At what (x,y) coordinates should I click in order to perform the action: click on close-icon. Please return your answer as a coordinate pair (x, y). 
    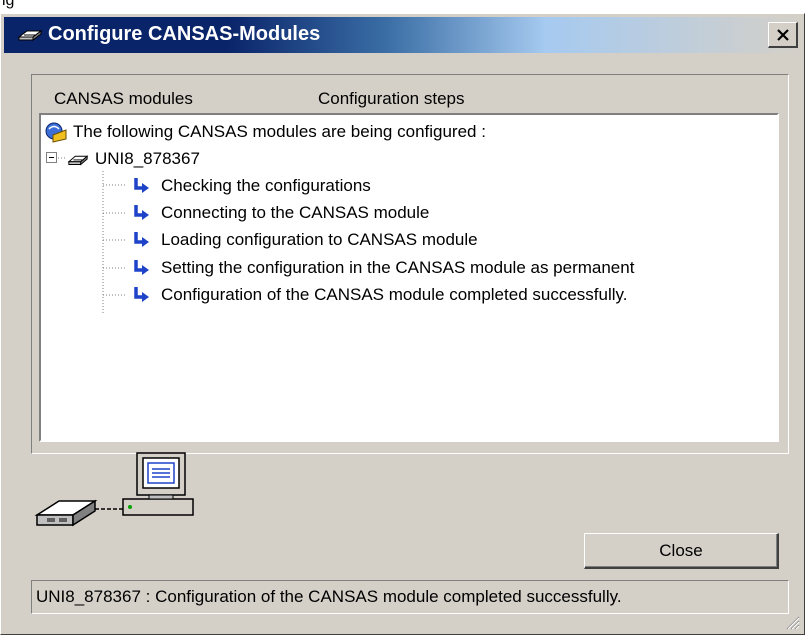
    Looking at the image, I should click on (782, 34).